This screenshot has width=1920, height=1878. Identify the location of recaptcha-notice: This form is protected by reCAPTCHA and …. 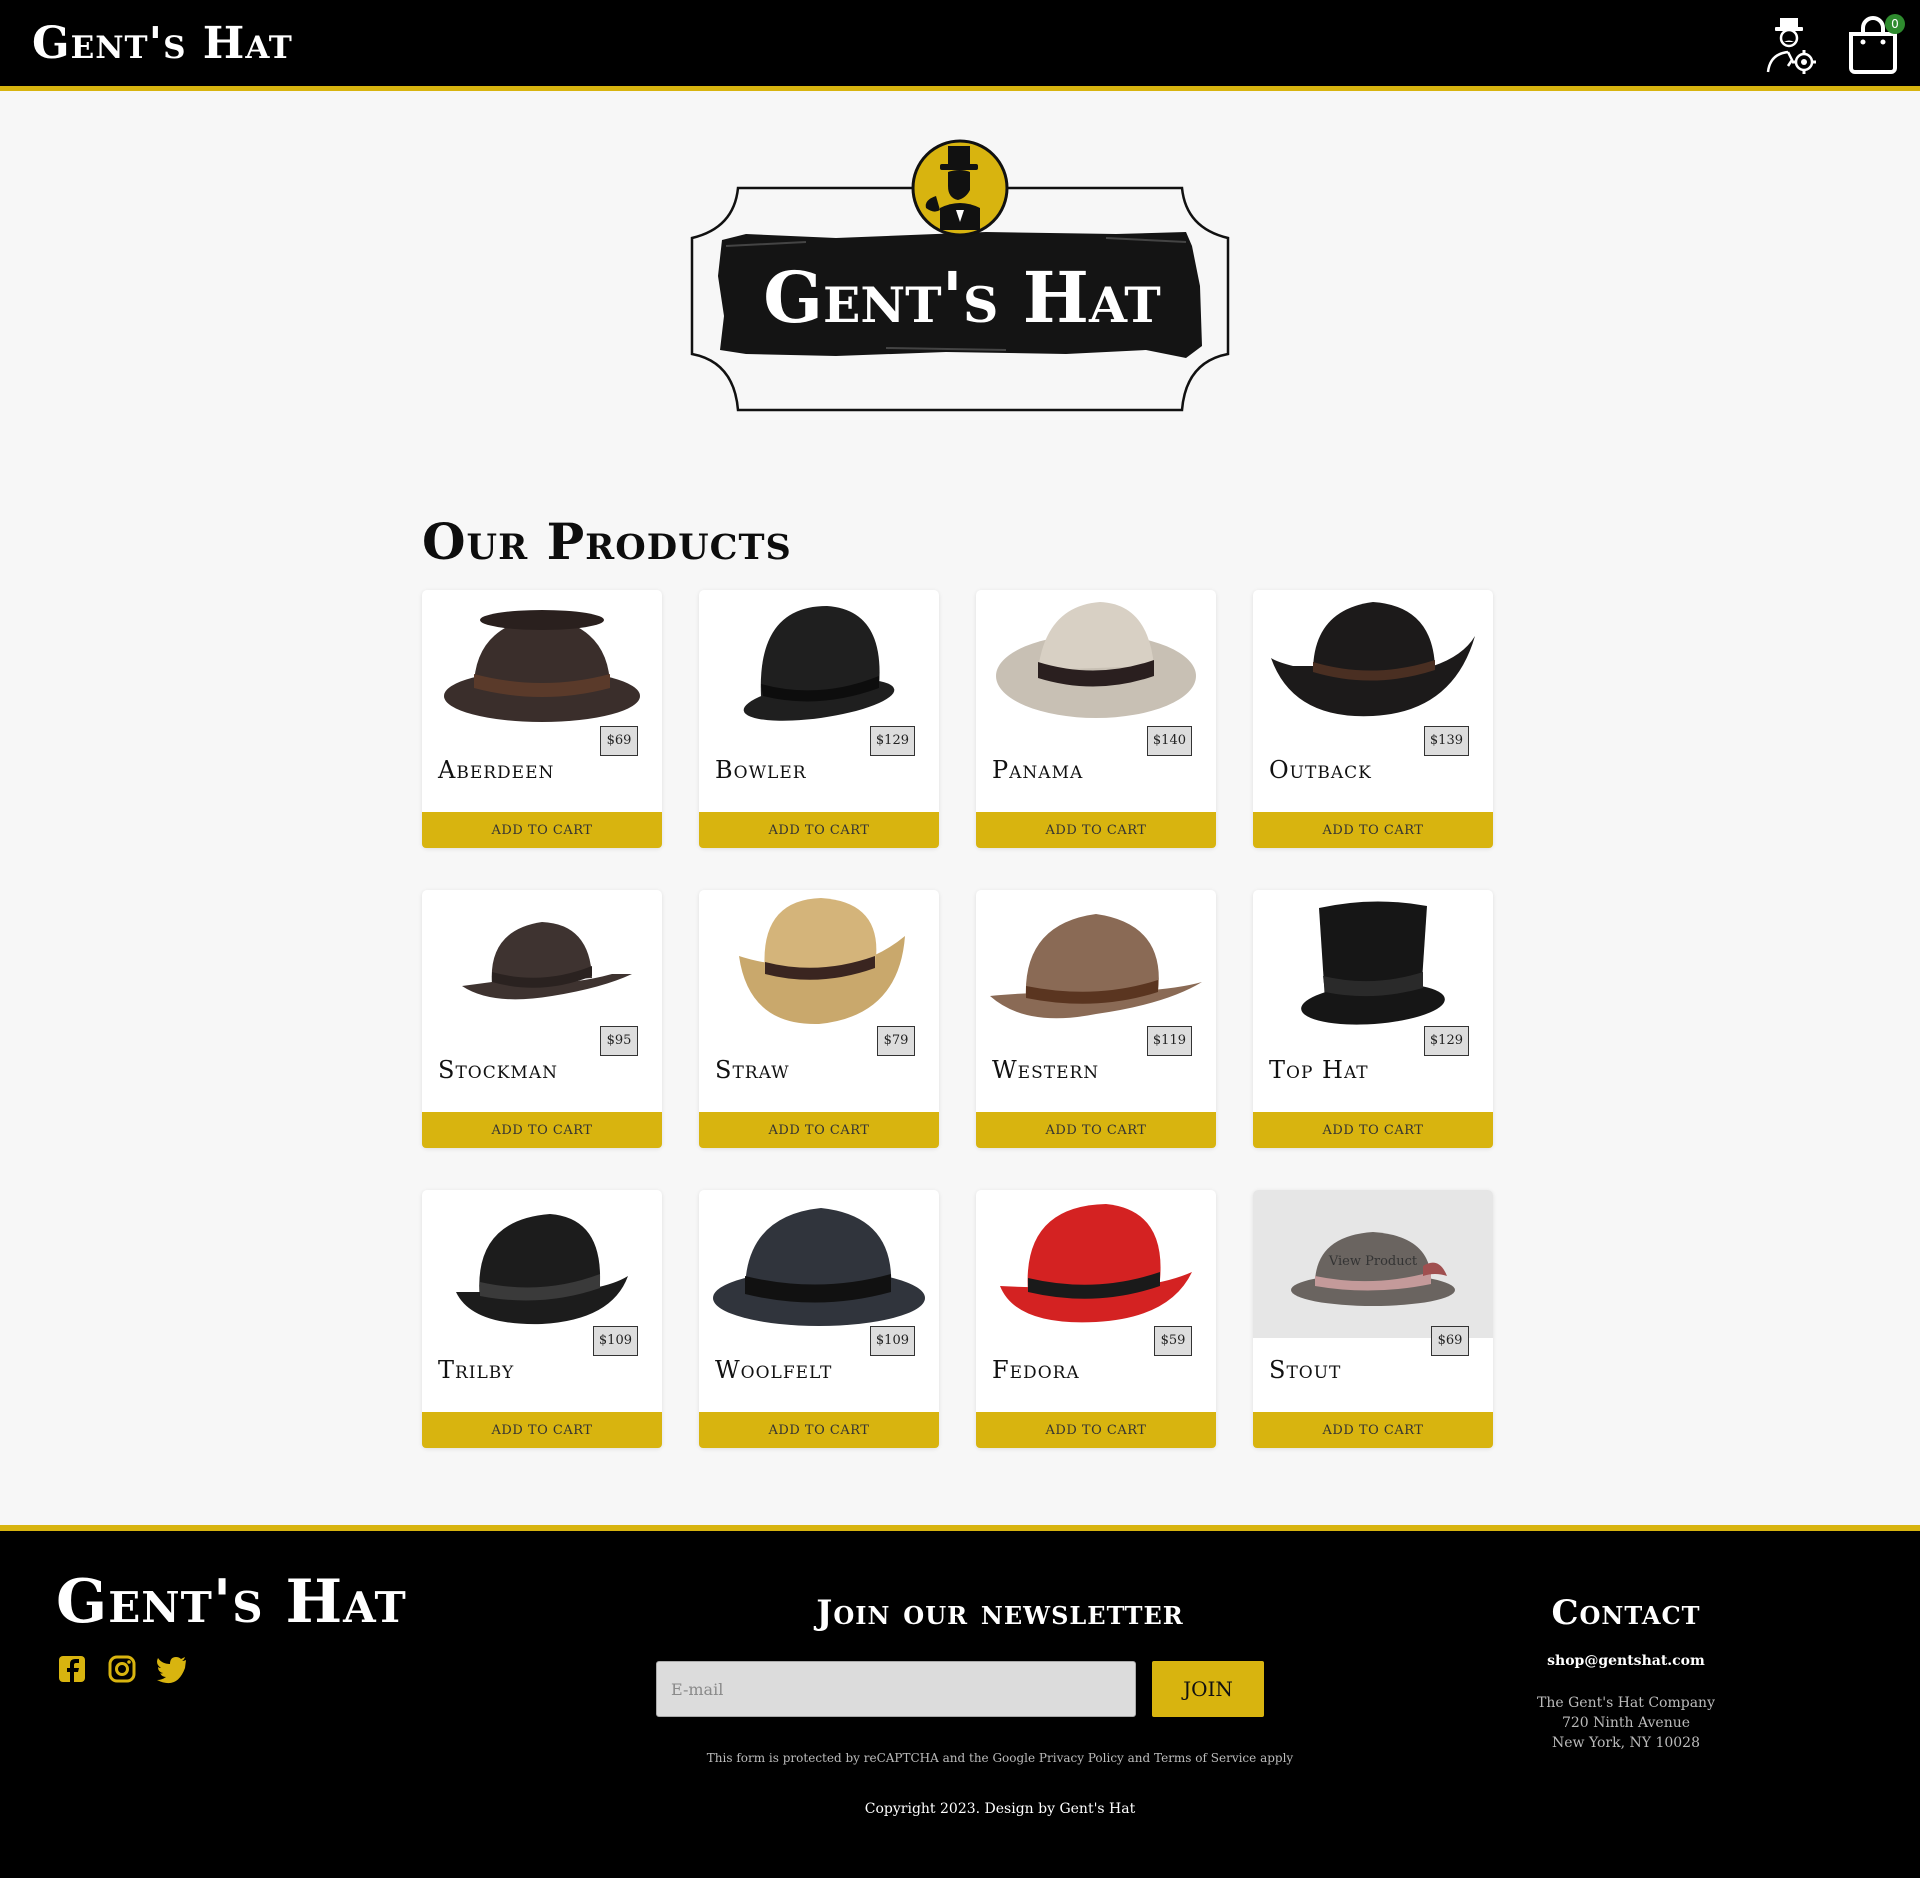
(1000, 1758).